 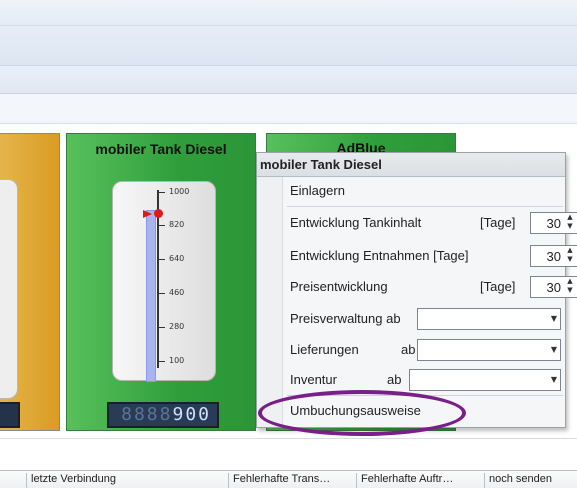 I want to click on tank-display-left, so click(x=10, y=415).